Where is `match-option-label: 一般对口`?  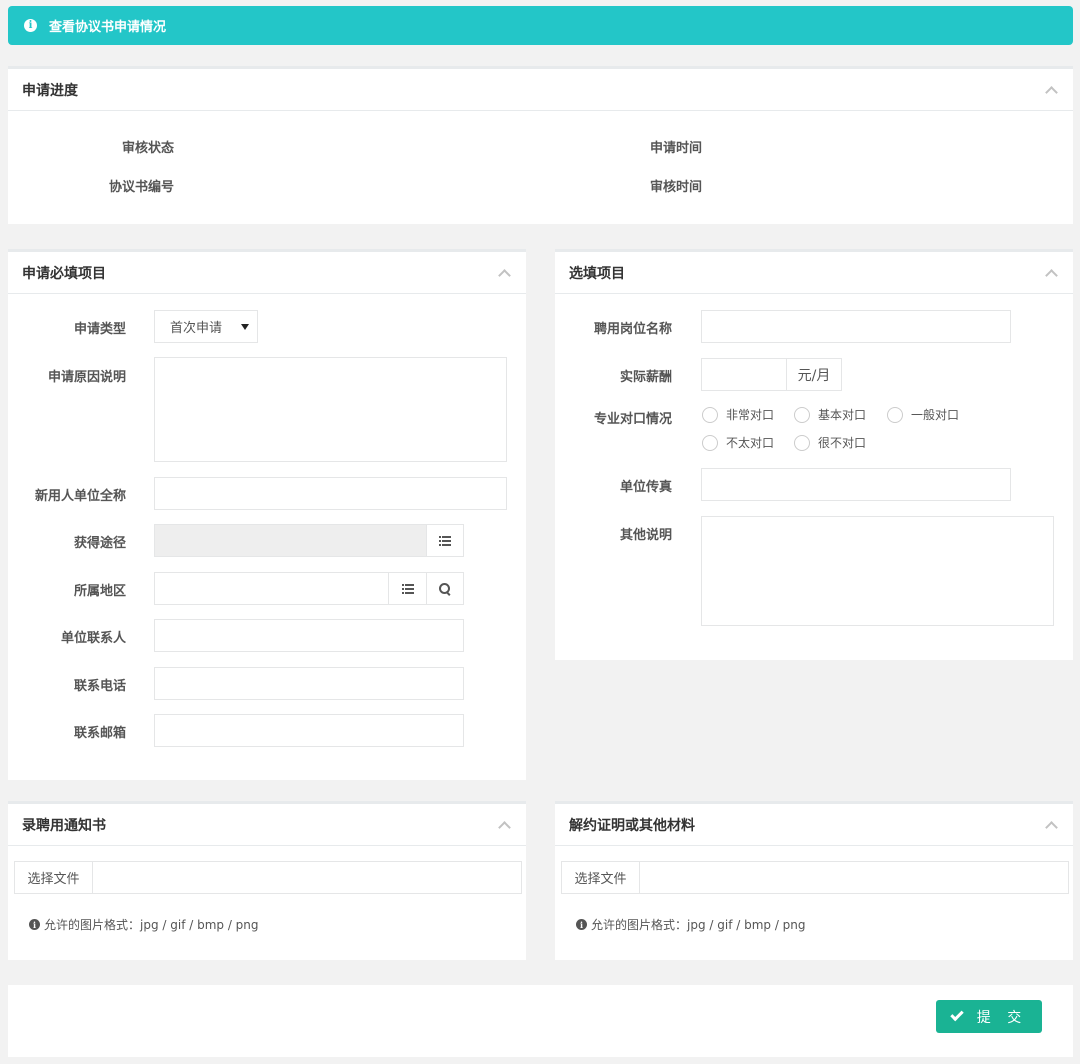
match-option-label: 一般对口 is located at coordinates (935, 415).